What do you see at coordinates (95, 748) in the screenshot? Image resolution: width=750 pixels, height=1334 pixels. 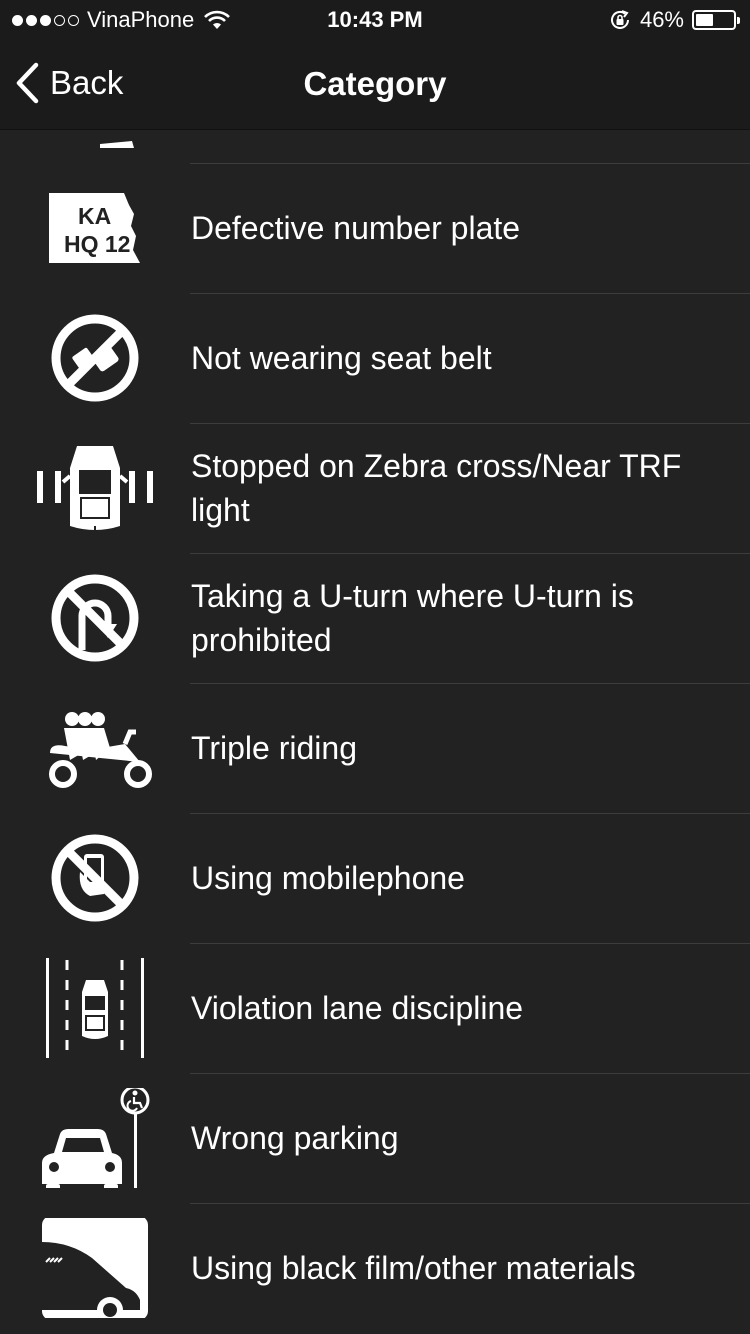 I see `triple-riding-icon` at bounding box center [95, 748].